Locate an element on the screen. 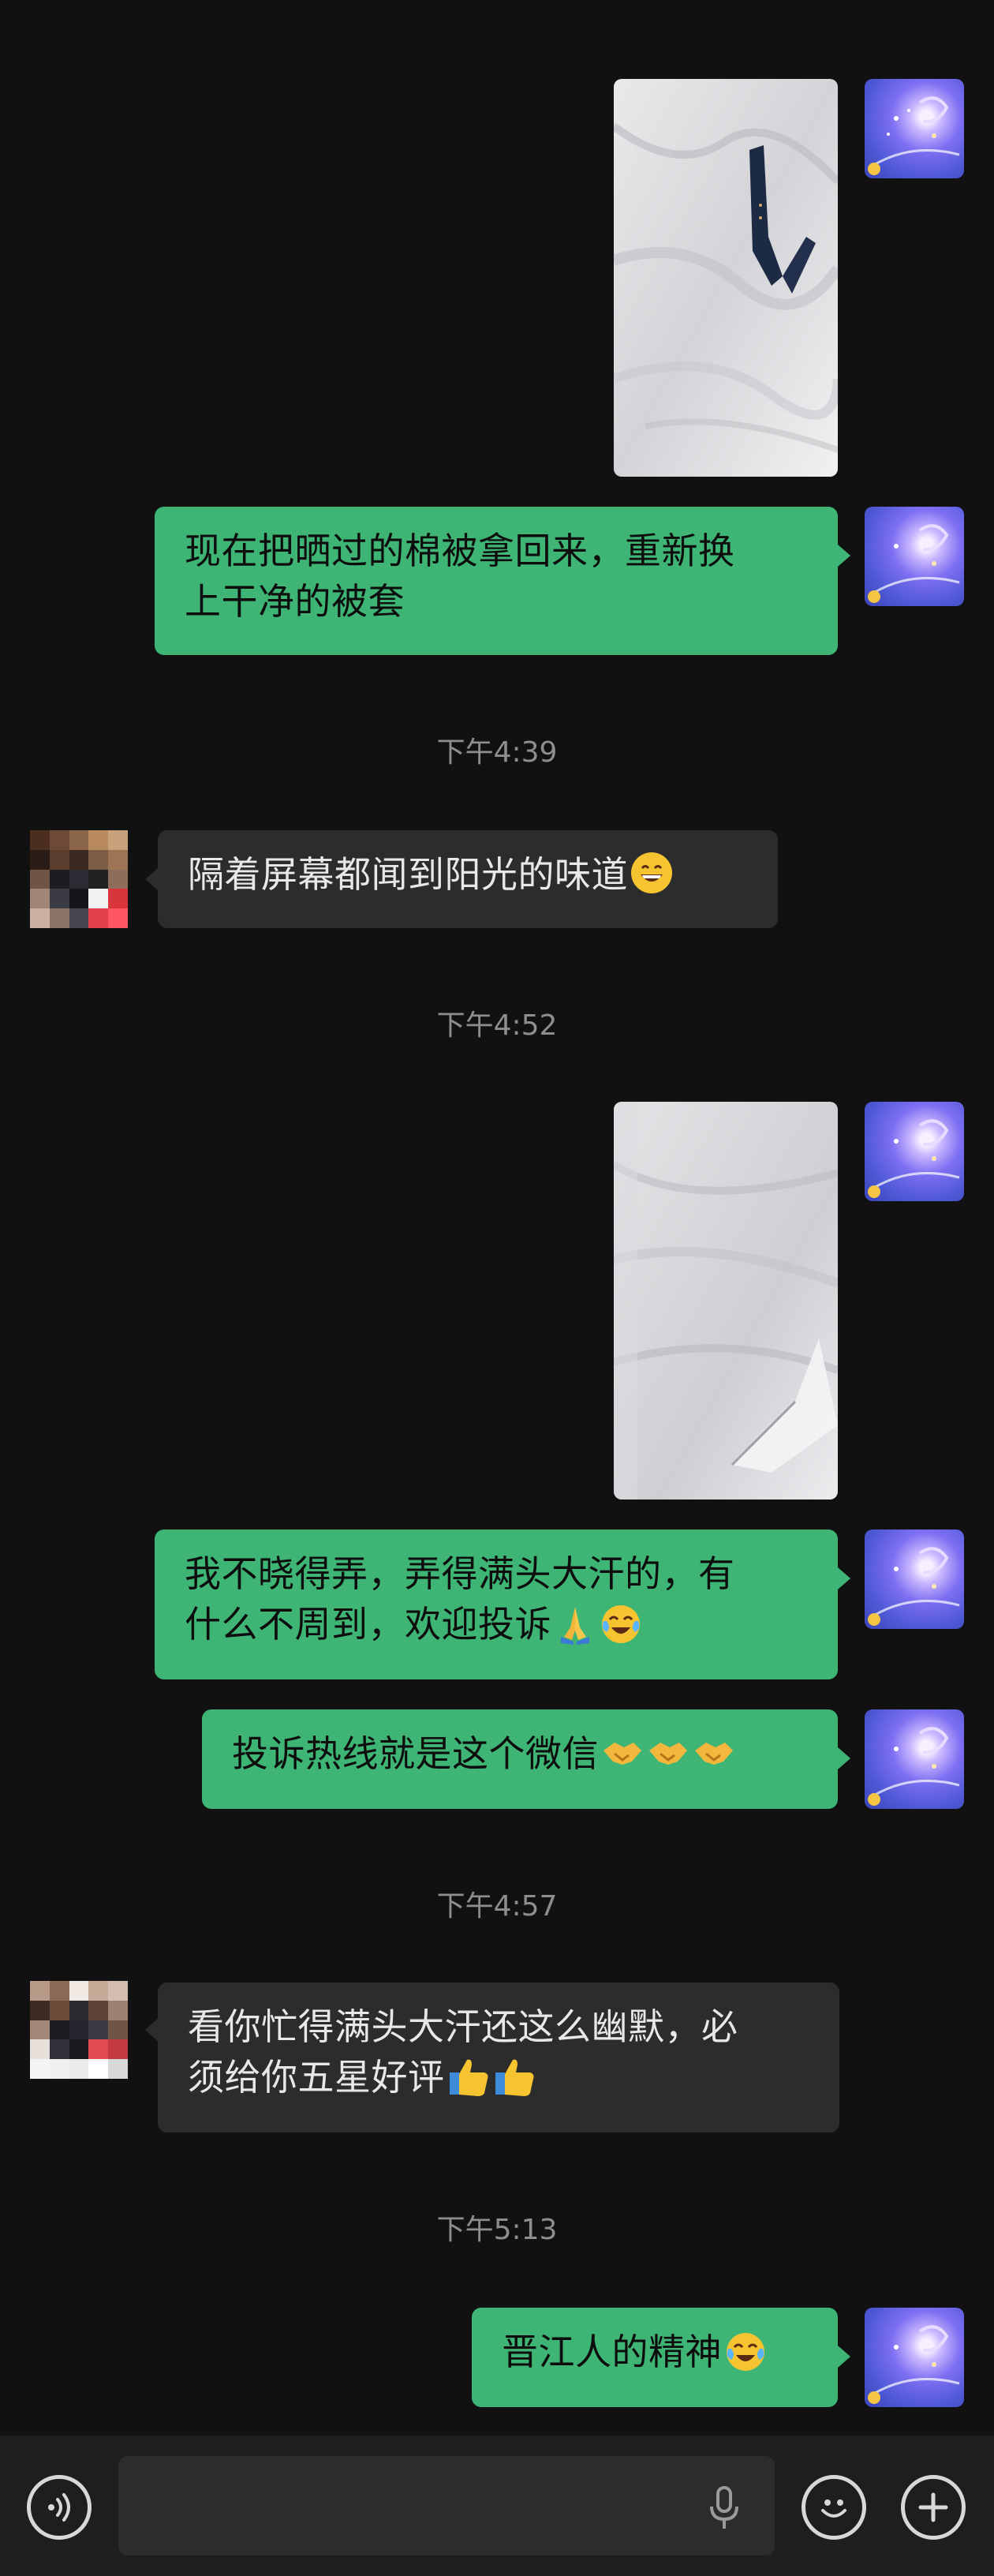 This screenshot has height=2576, width=994. grin-emoji is located at coordinates (651, 872).